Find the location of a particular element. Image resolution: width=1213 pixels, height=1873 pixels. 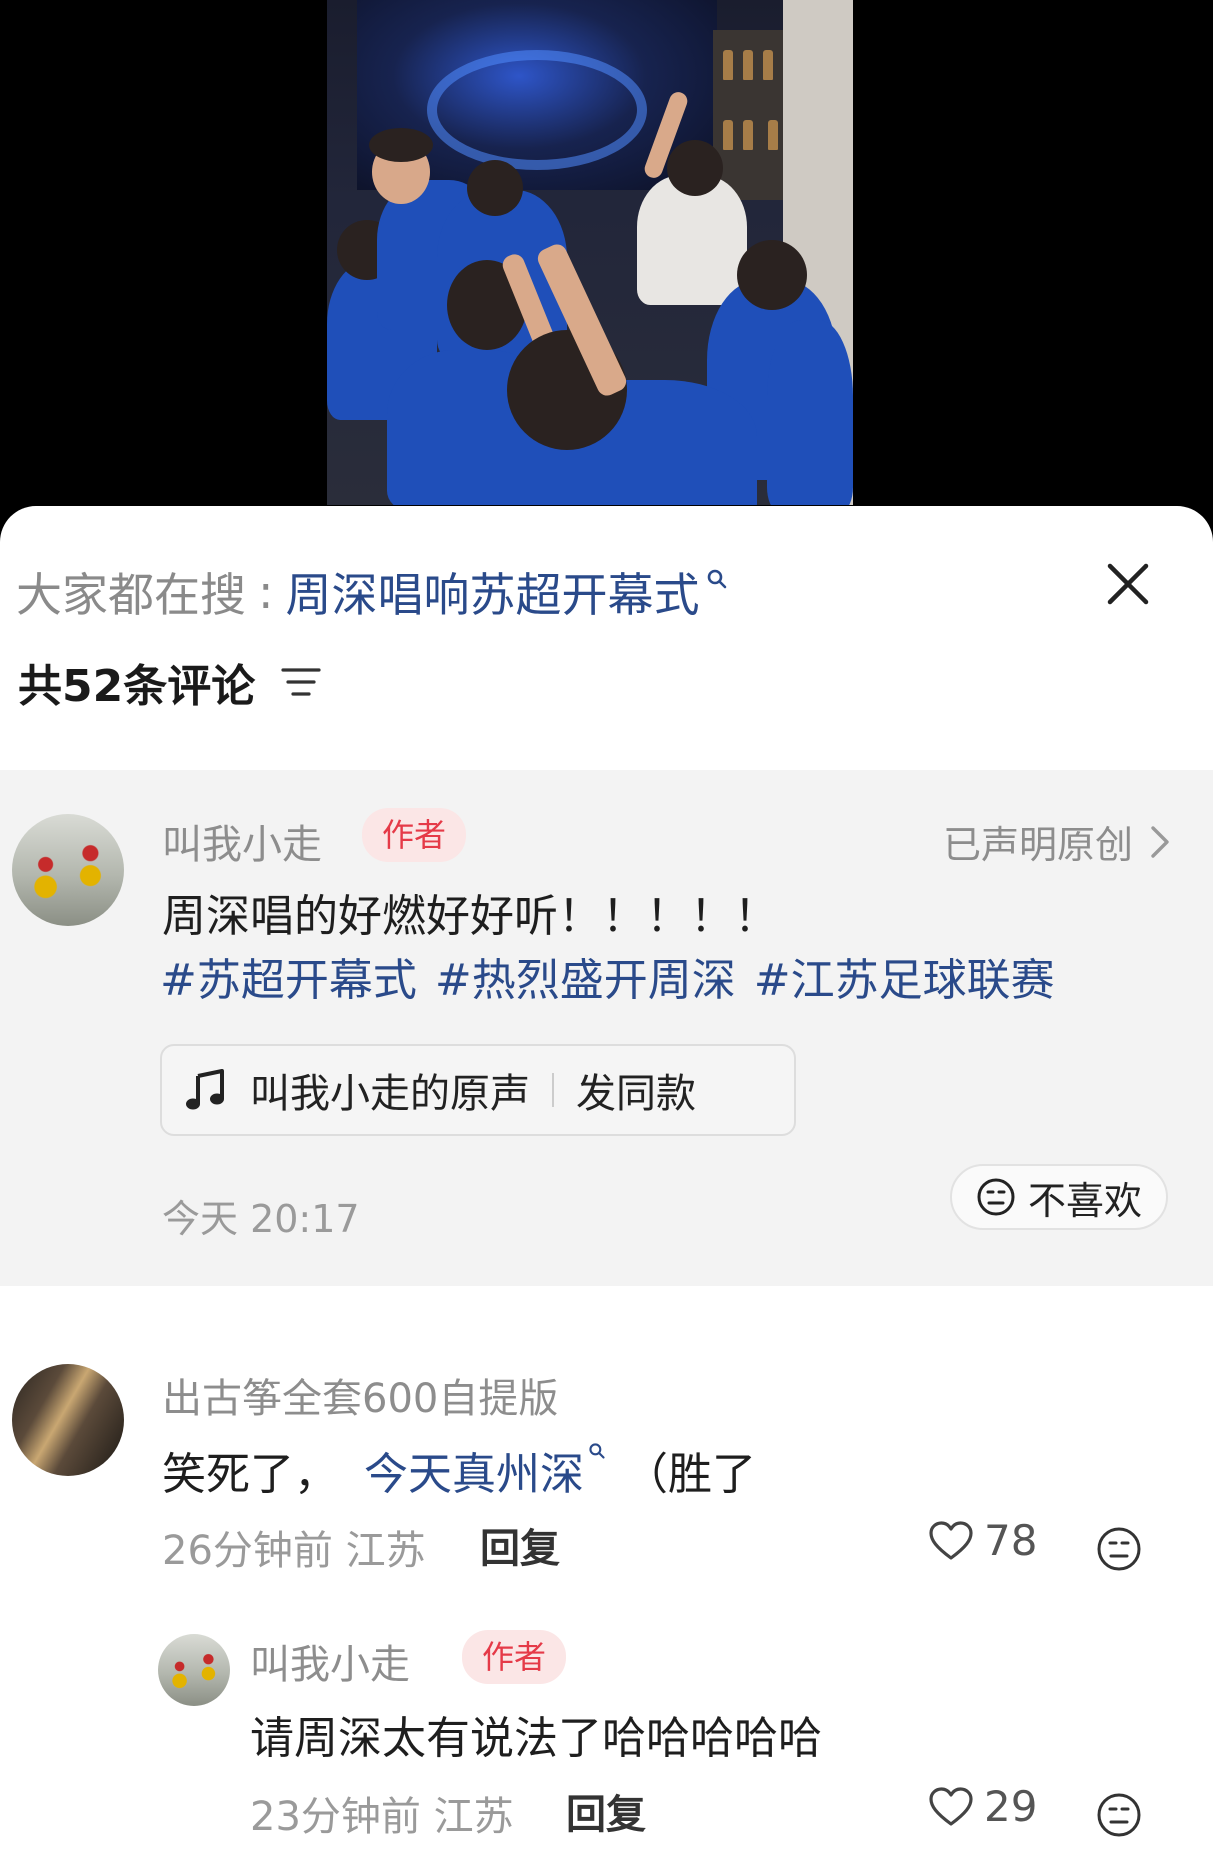

like-button: 78 is located at coordinates (982, 1540).